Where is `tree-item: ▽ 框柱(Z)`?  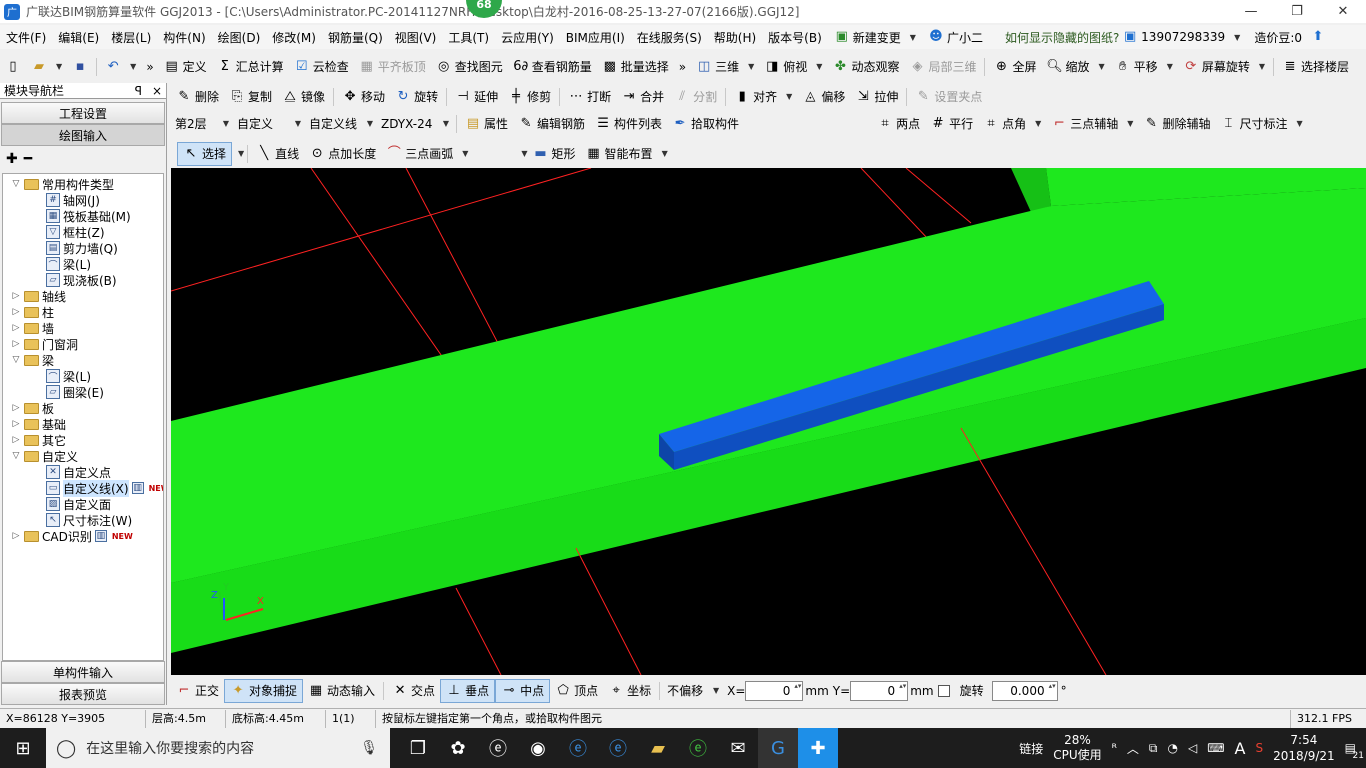
tree-item: ▽ 框柱(Z) is located at coordinates (74, 232).